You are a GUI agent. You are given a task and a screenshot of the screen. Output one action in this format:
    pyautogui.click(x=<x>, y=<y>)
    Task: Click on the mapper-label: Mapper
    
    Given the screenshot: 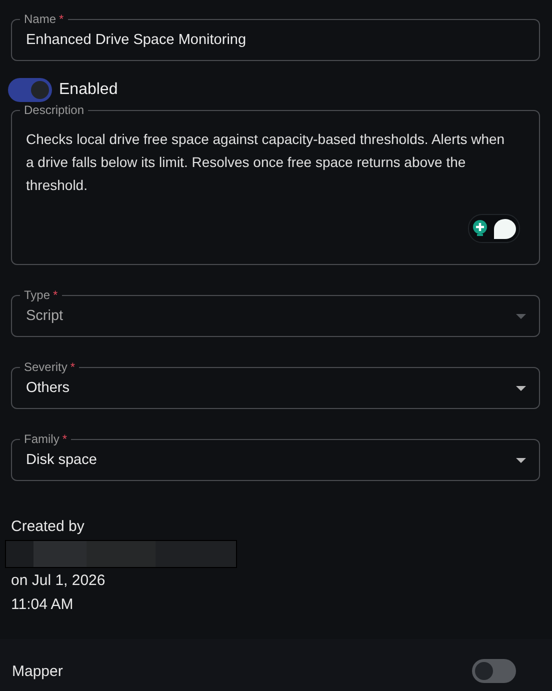 What is the action you would take?
    pyautogui.click(x=37, y=671)
    